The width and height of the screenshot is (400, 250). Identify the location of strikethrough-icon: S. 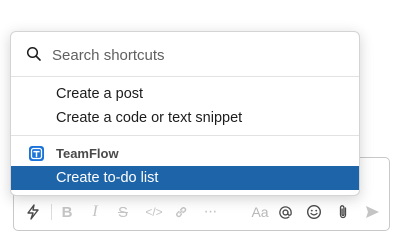
(123, 212).